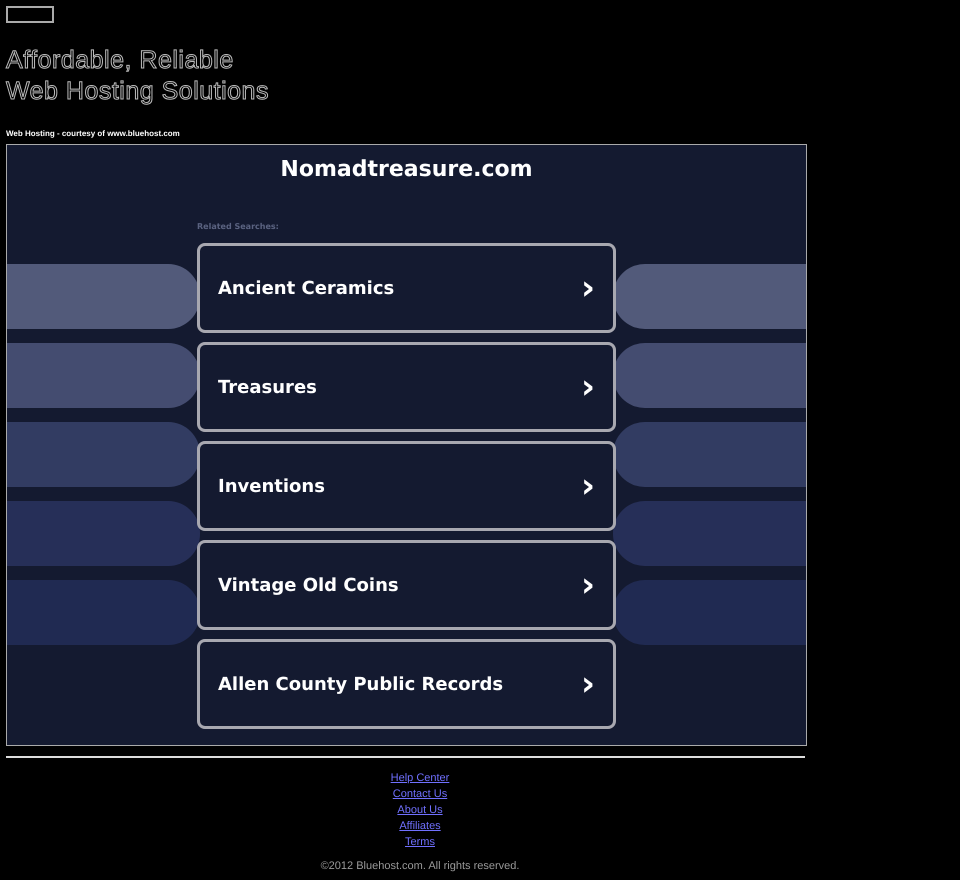 The width and height of the screenshot is (960, 880). Describe the element at coordinates (30, 14) in the screenshot. I see `blank-frame` at that location.